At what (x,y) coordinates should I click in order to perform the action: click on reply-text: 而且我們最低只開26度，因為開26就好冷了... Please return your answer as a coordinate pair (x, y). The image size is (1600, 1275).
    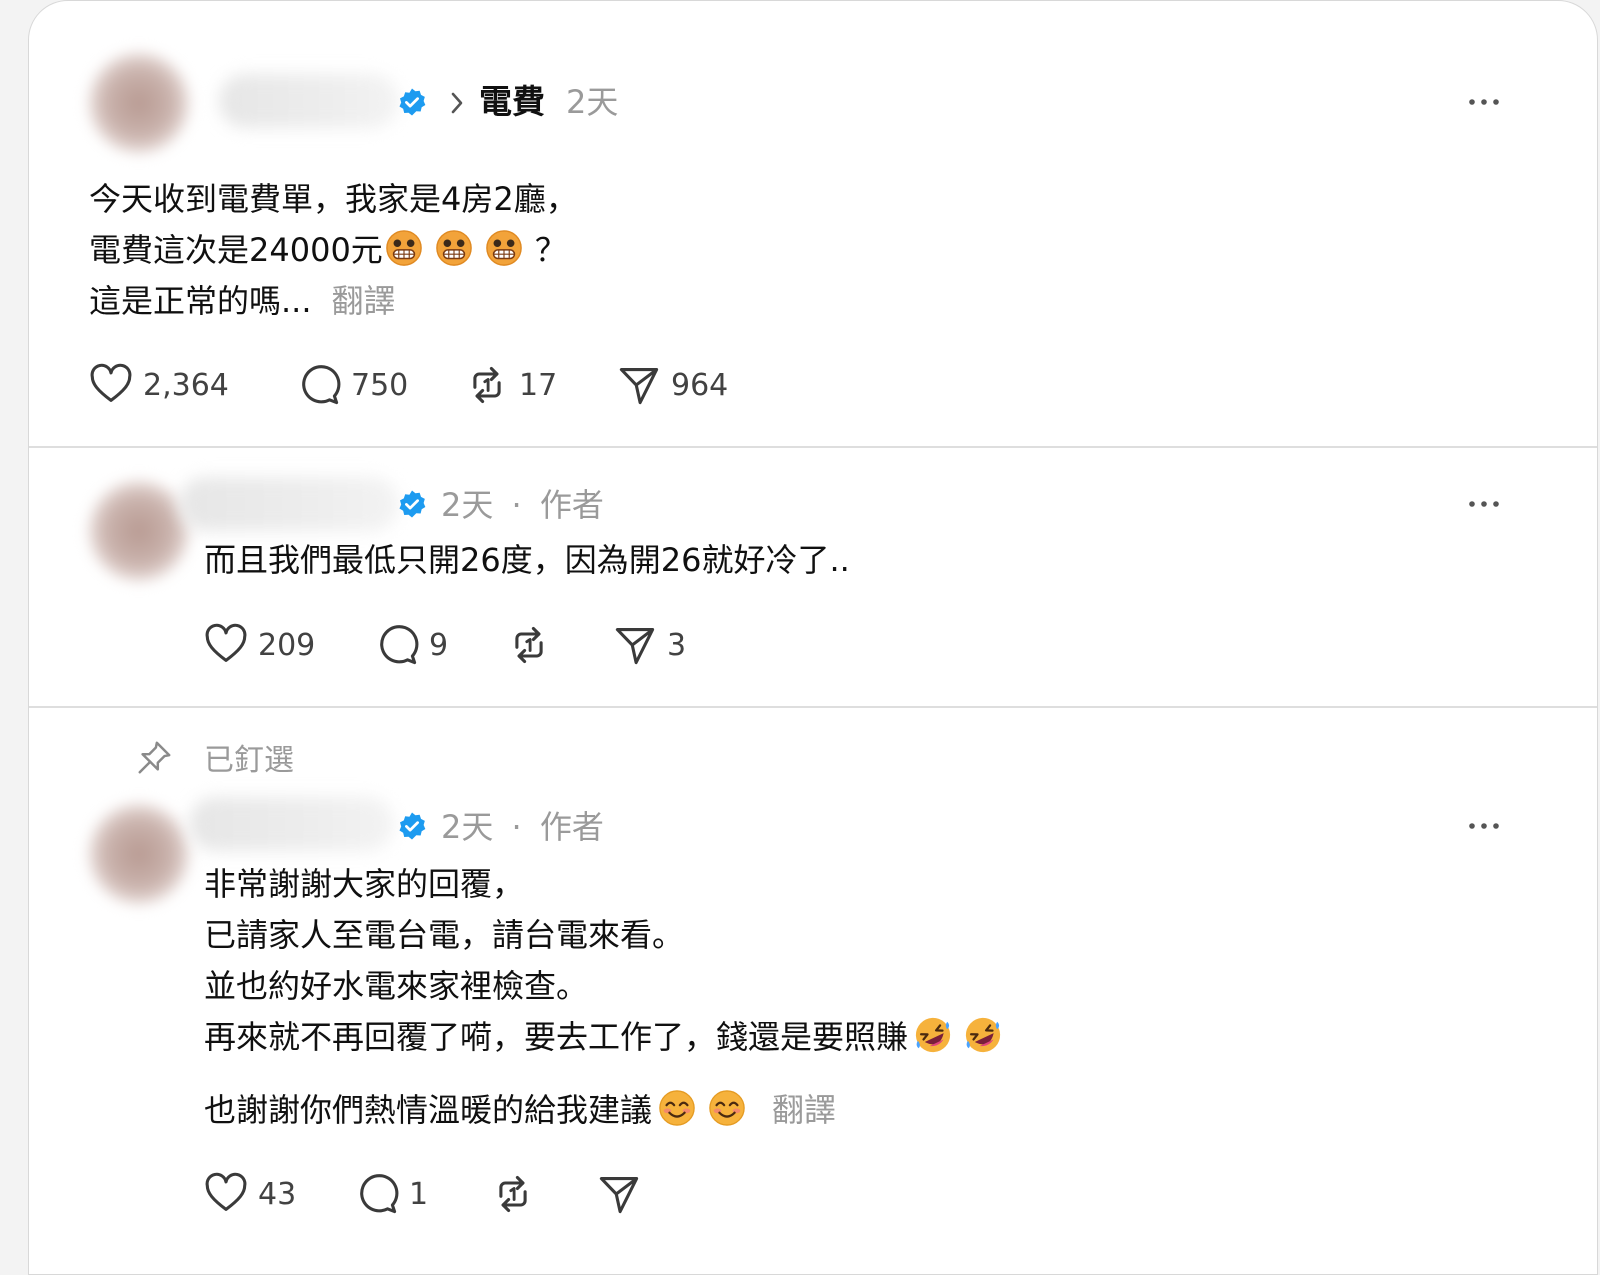
    Looking at the image, I should click on (527, 560).